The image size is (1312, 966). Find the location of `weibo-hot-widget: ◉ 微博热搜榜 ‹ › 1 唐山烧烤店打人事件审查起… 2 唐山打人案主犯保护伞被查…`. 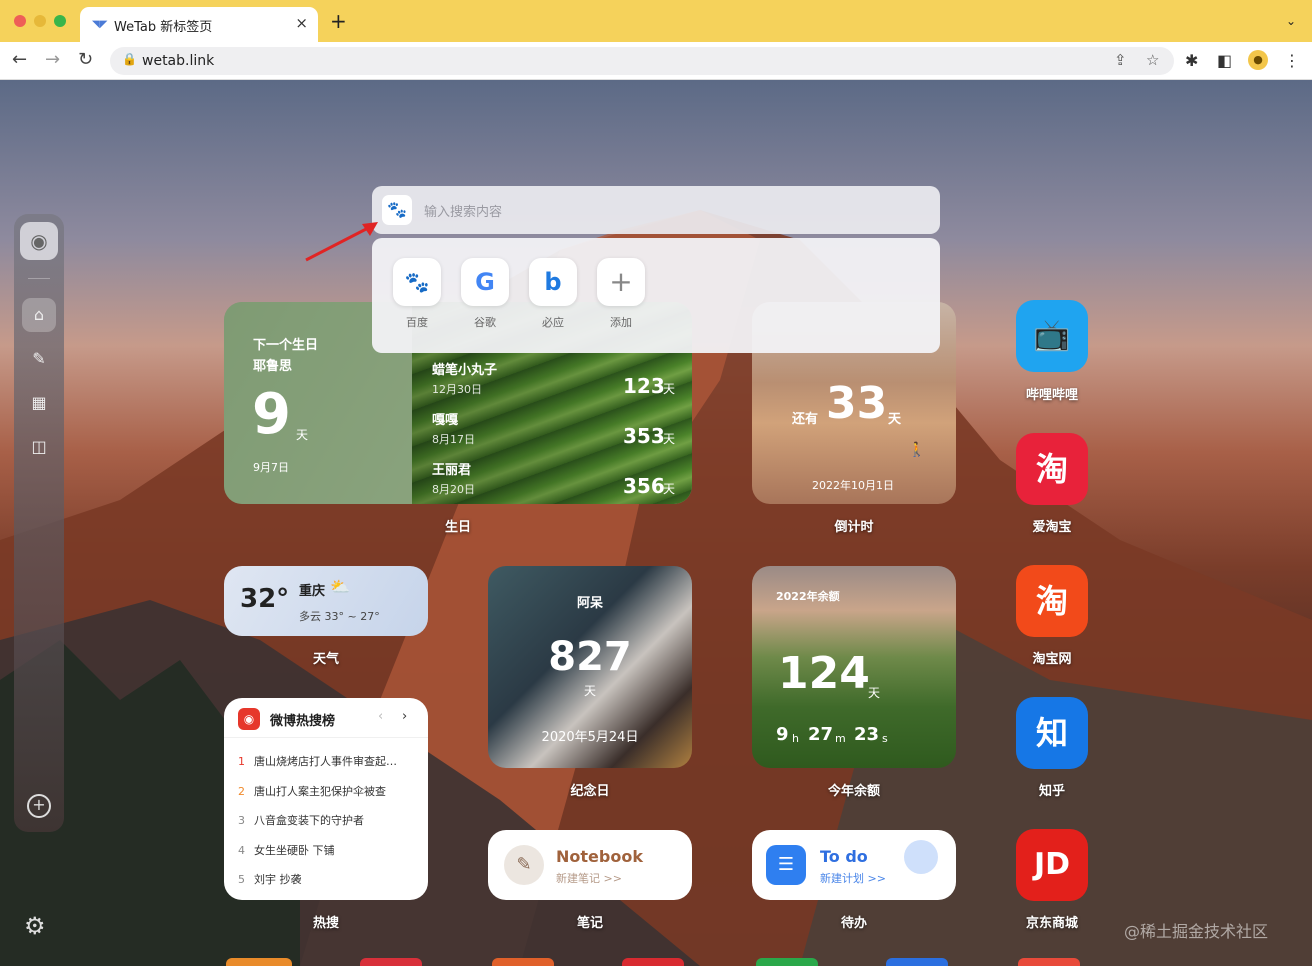

weibo-hot-widget: ◉ 微博热搜榜 ‹ › 1 唐山烧烤店打人事件审查起… 2 唐山打人案主犯保护伞被查… is located at coordinates (326, 799).